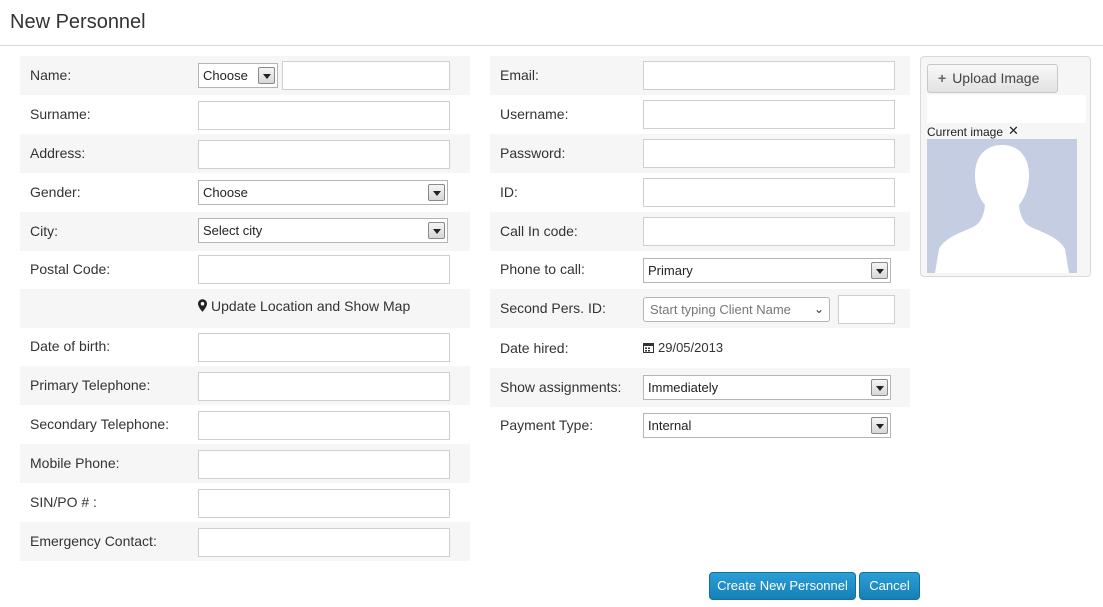  I want to click on password-input, so click(769, 153).